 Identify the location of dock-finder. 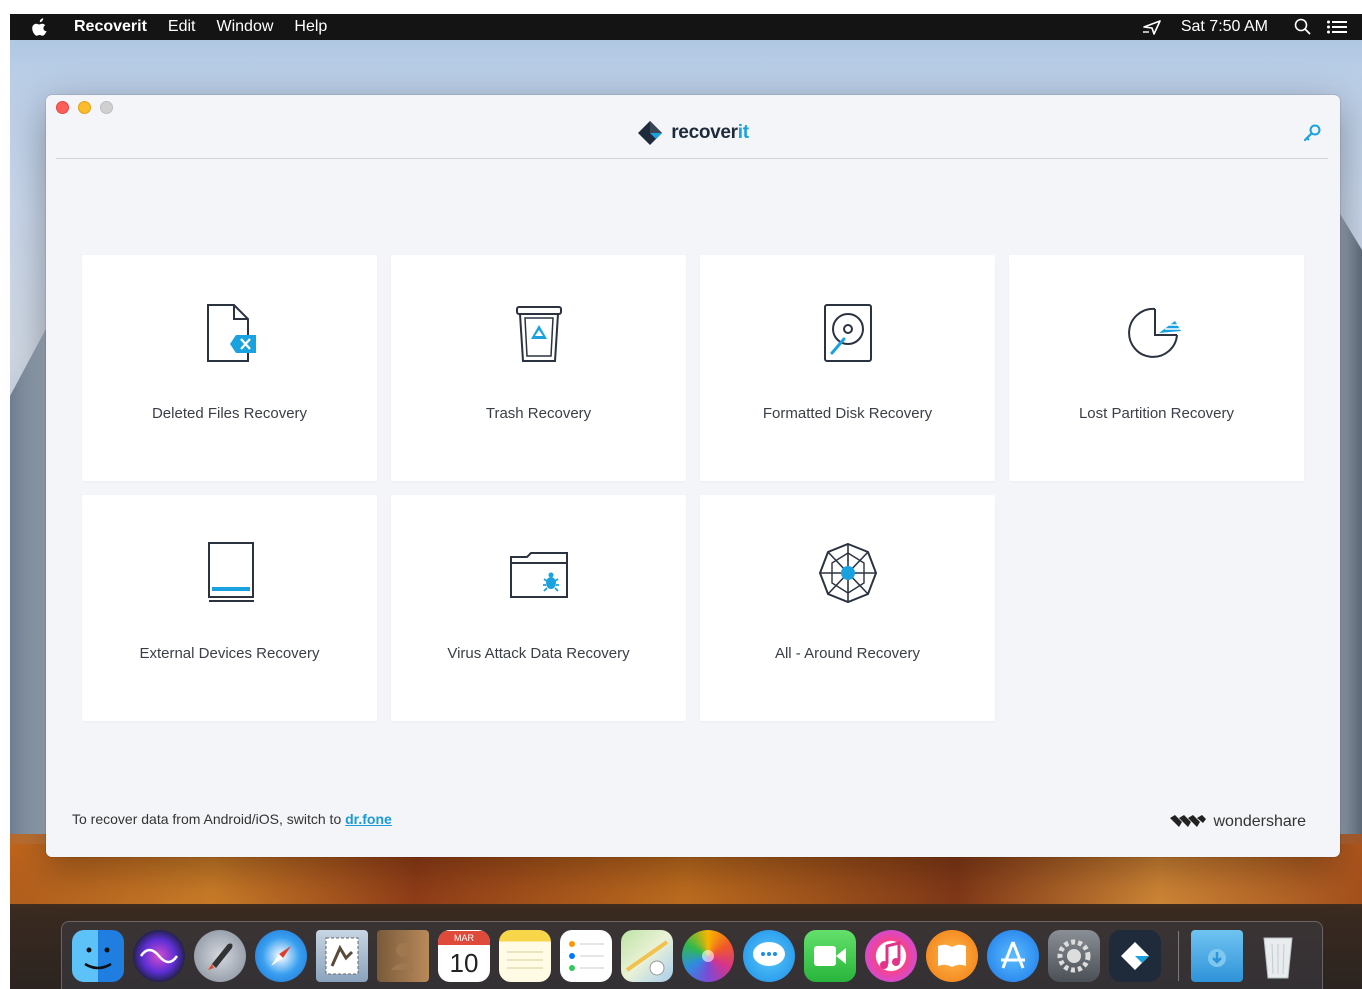
(98, 955).